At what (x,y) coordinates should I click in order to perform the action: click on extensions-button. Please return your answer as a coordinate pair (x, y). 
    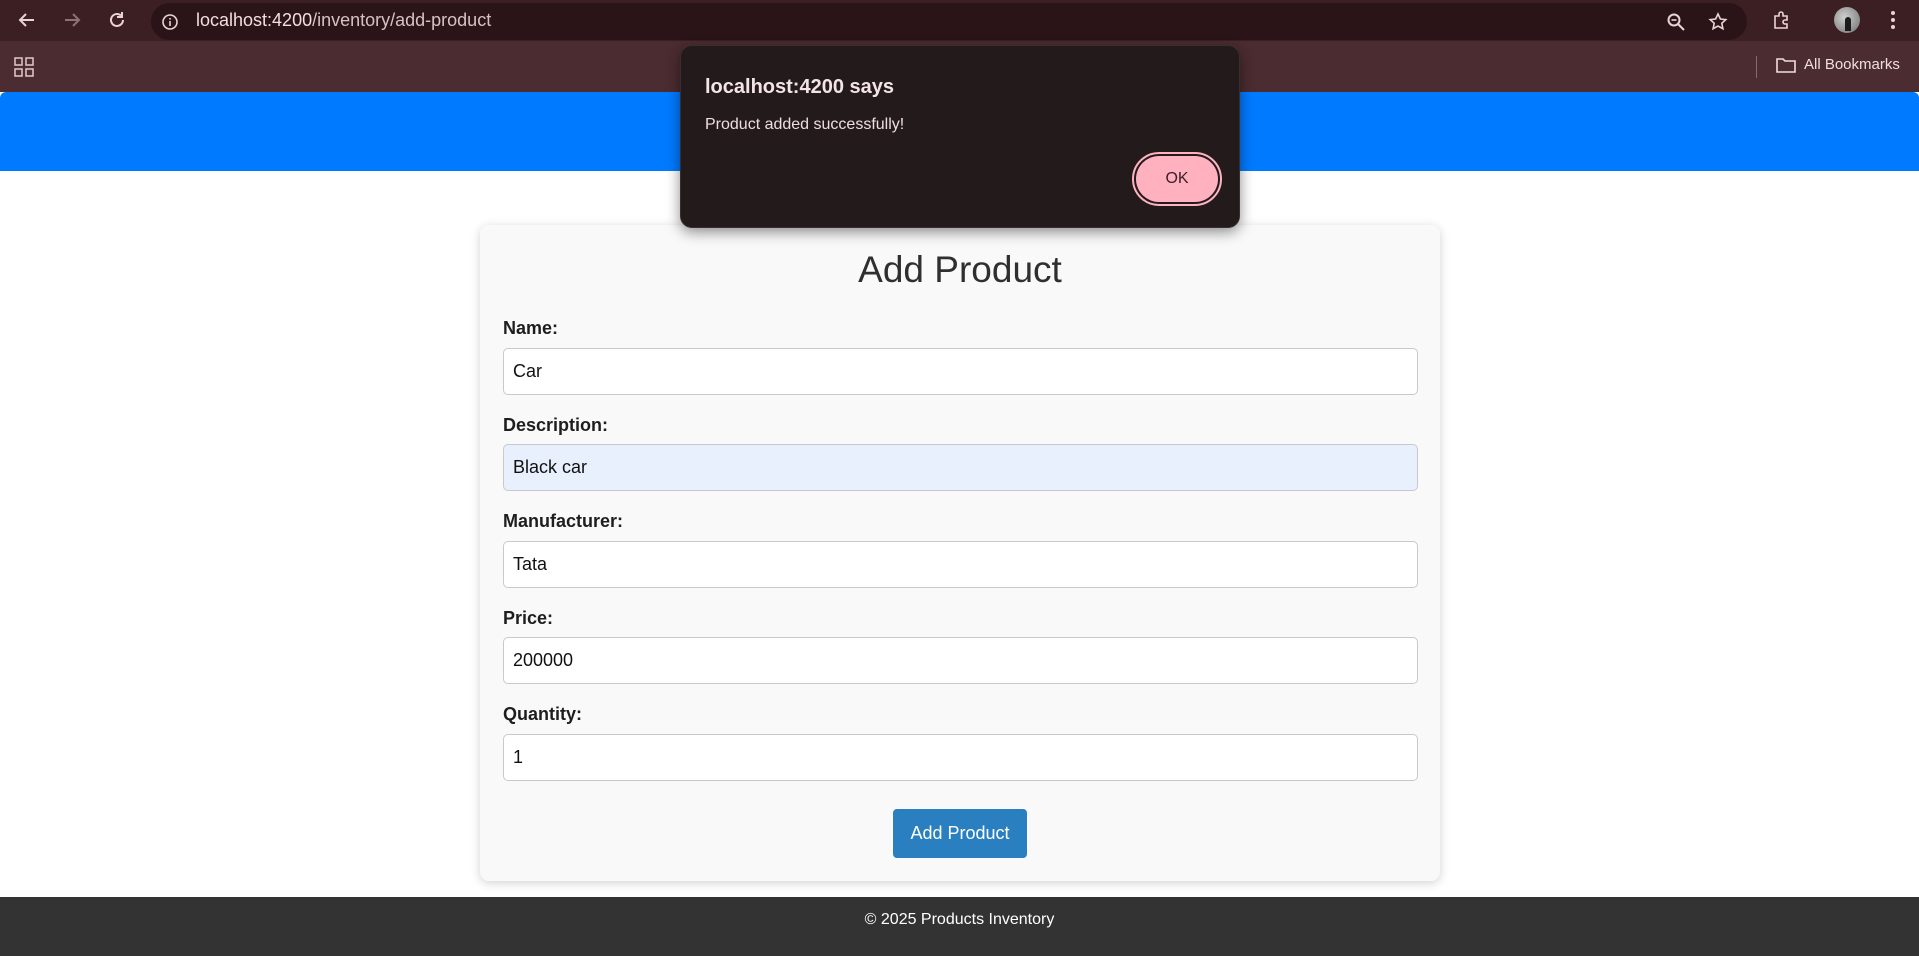
    Looking at the image, I should click on (1781, 20).